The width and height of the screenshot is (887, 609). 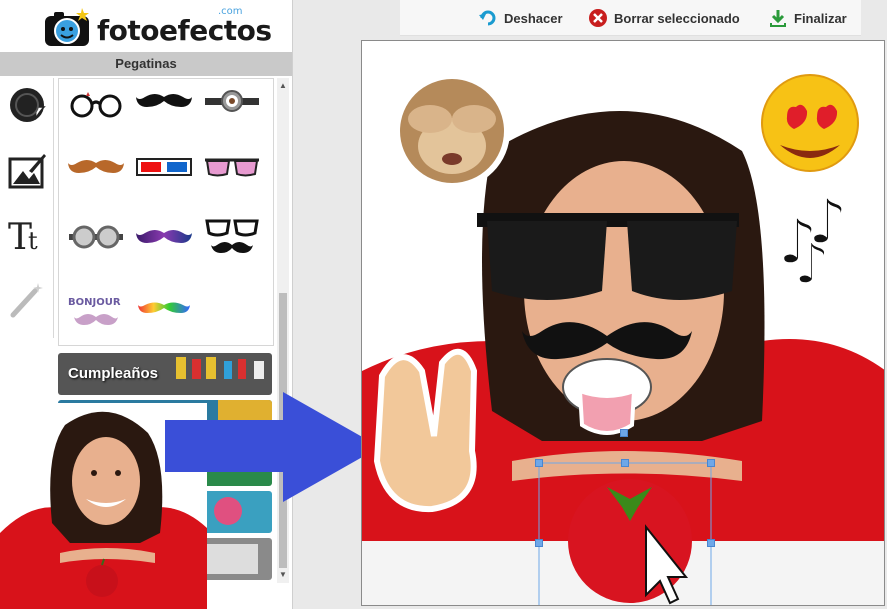 I want to click on brand-name: fotoefectos, so click(x=184, y=30).